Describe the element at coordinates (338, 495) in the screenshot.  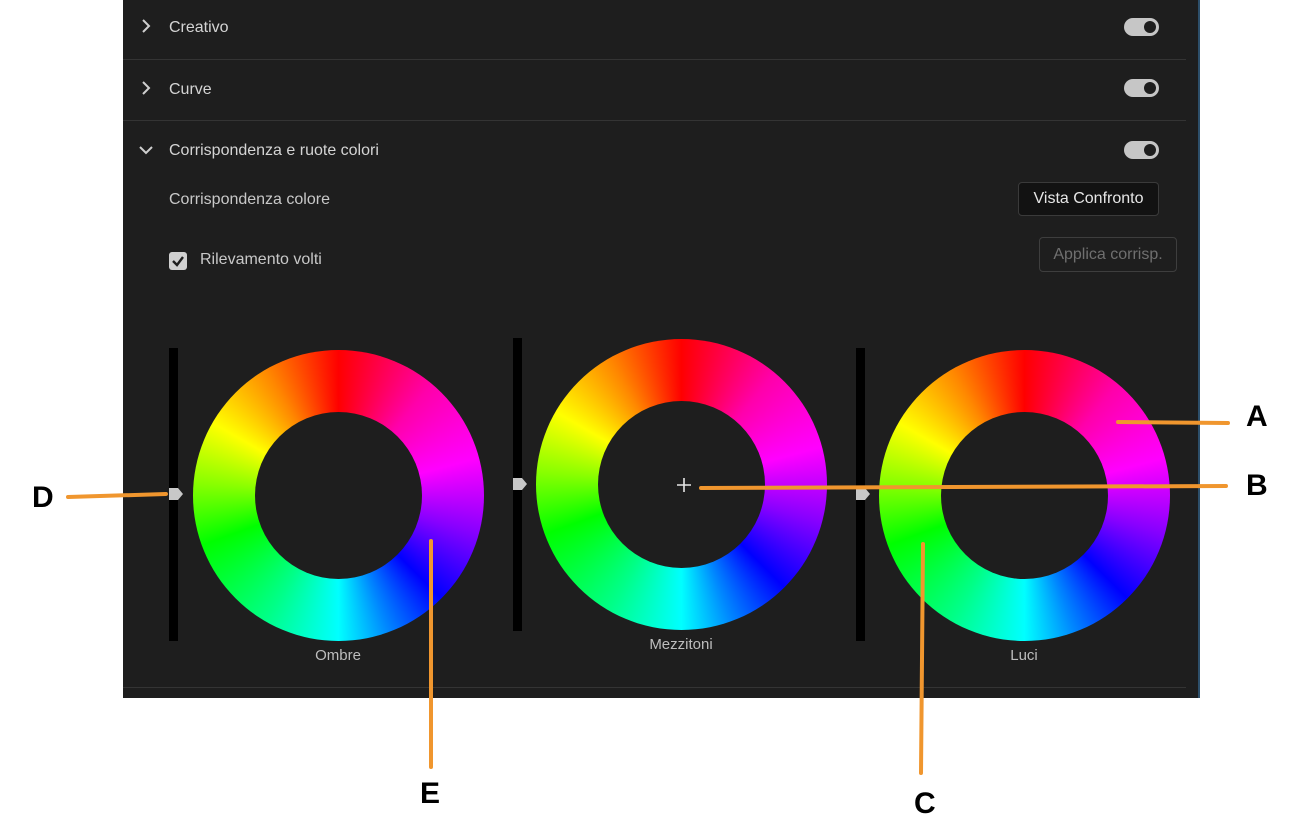
I see `shadows-color-wheel` at that location.